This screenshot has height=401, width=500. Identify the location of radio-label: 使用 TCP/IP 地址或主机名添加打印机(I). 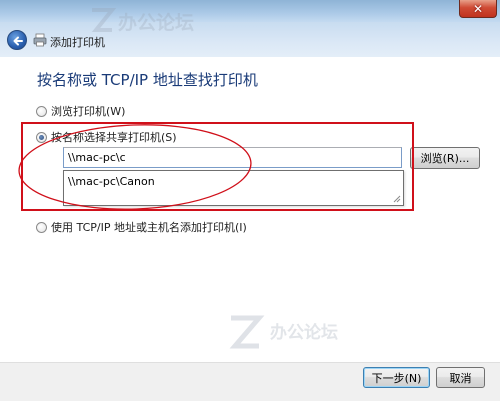
(149, 227).